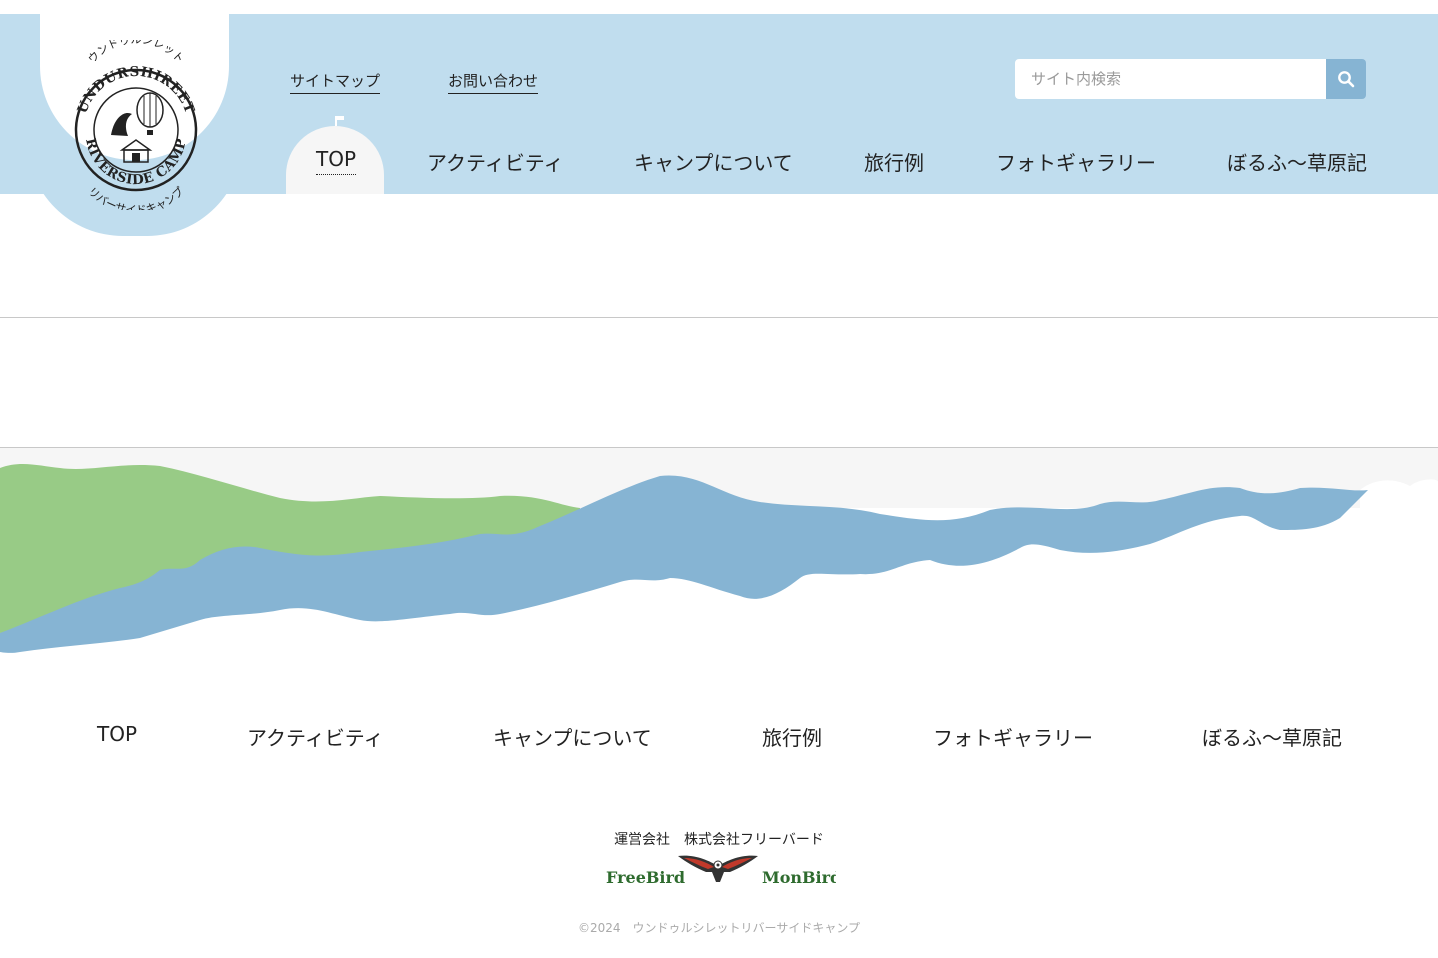 The height and width of the screenshot is (958, 1438). I want to click on logo-arc-bottom-text: リバーサイドキャンプ, so click(135, 201).